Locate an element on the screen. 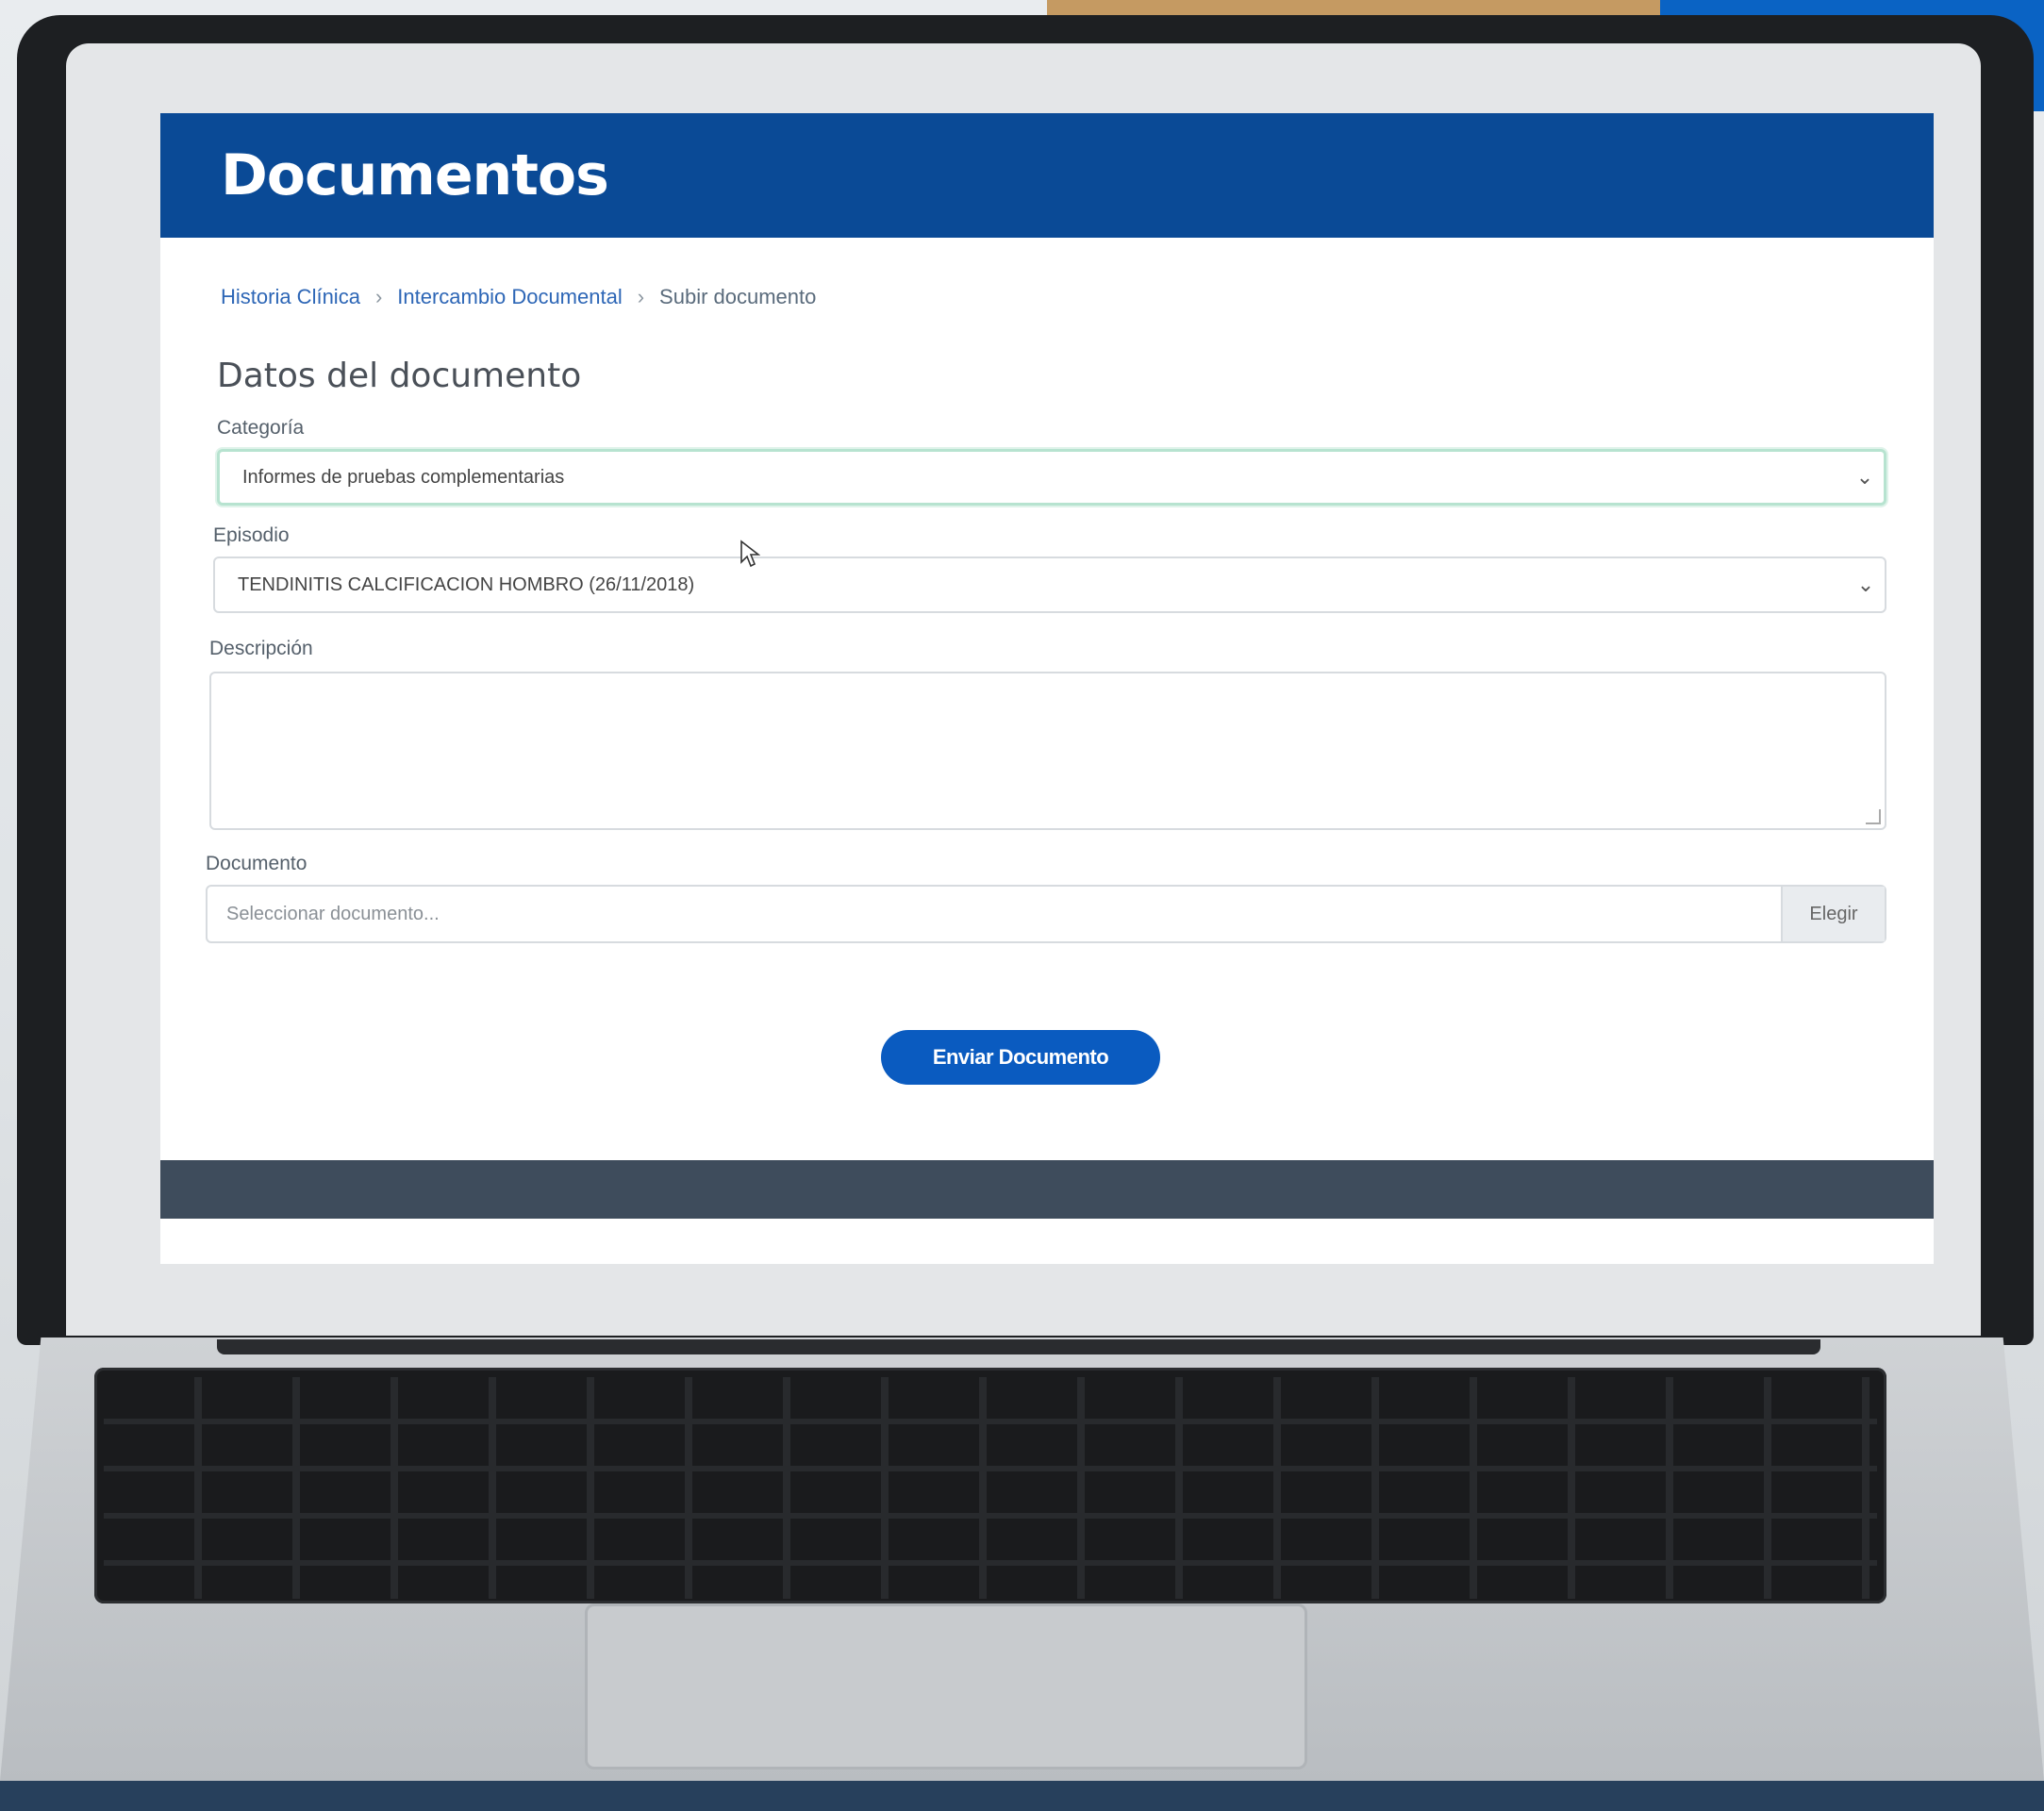  resize-grip-icon is located at coordinates (1874, 816).